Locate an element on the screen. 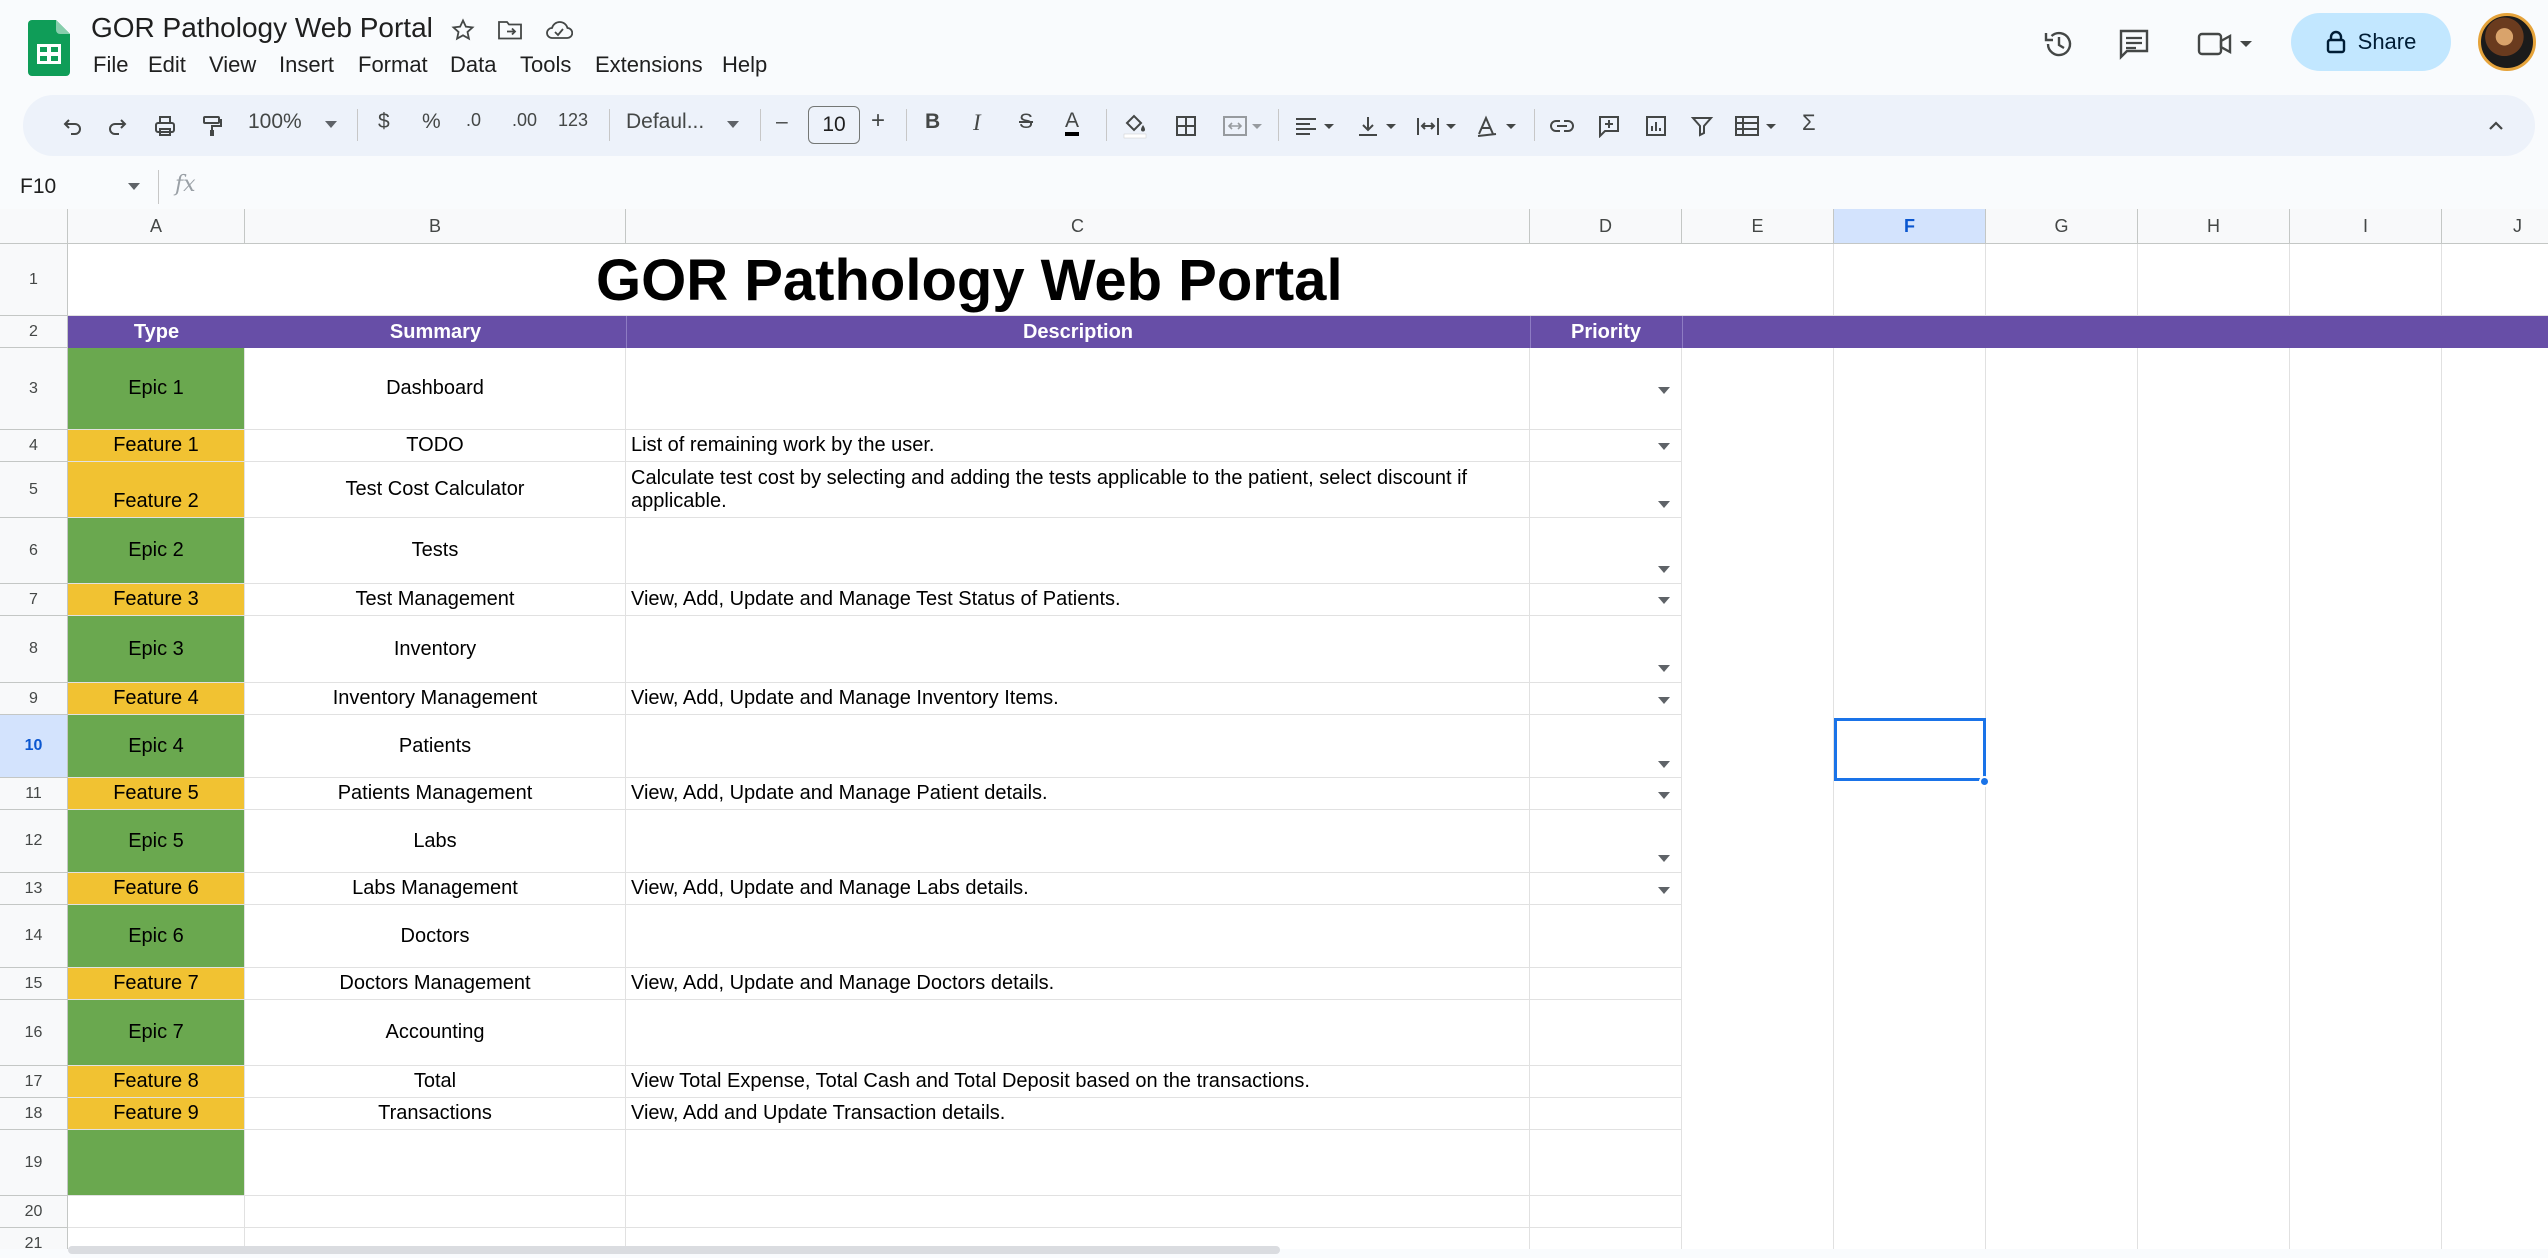  star-icon is located at coordinates (463, 30).